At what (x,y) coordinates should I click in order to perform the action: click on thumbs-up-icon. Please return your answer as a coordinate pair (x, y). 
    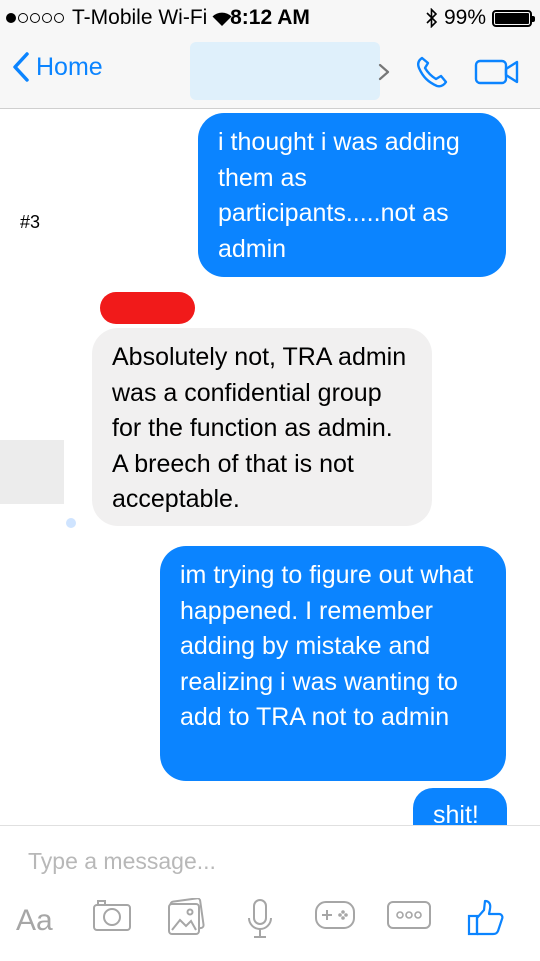
    Looking at the image, I should click on (486, 918).